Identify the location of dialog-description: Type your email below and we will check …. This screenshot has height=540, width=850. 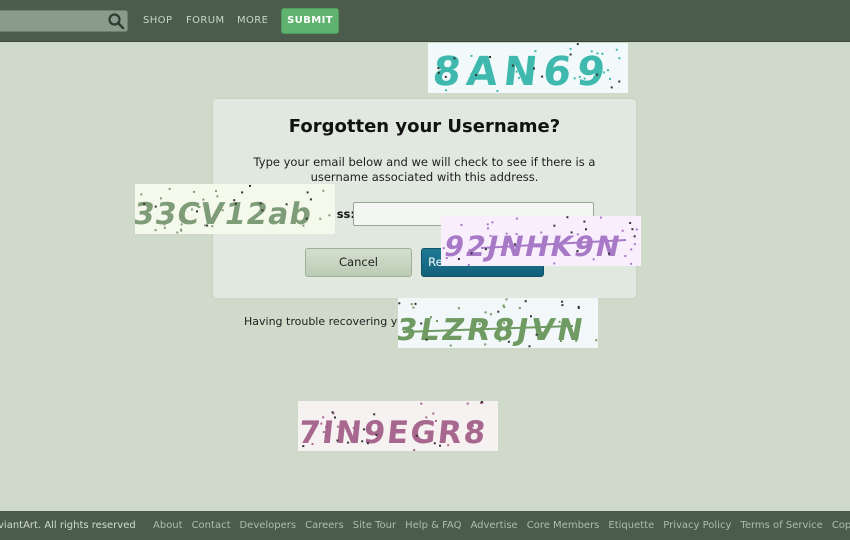
(424, 169).